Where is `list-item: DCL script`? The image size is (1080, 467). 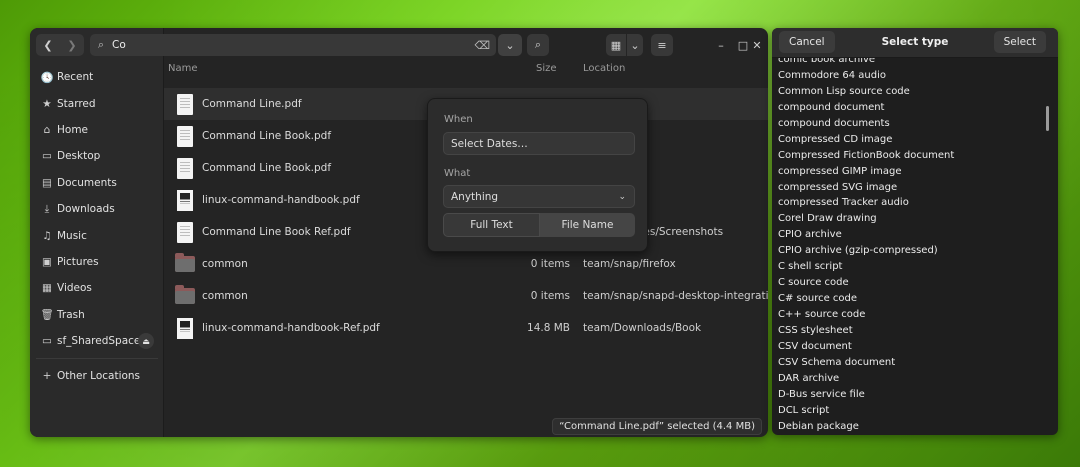
list-item: DCL script is located at coordinates (915, 411).